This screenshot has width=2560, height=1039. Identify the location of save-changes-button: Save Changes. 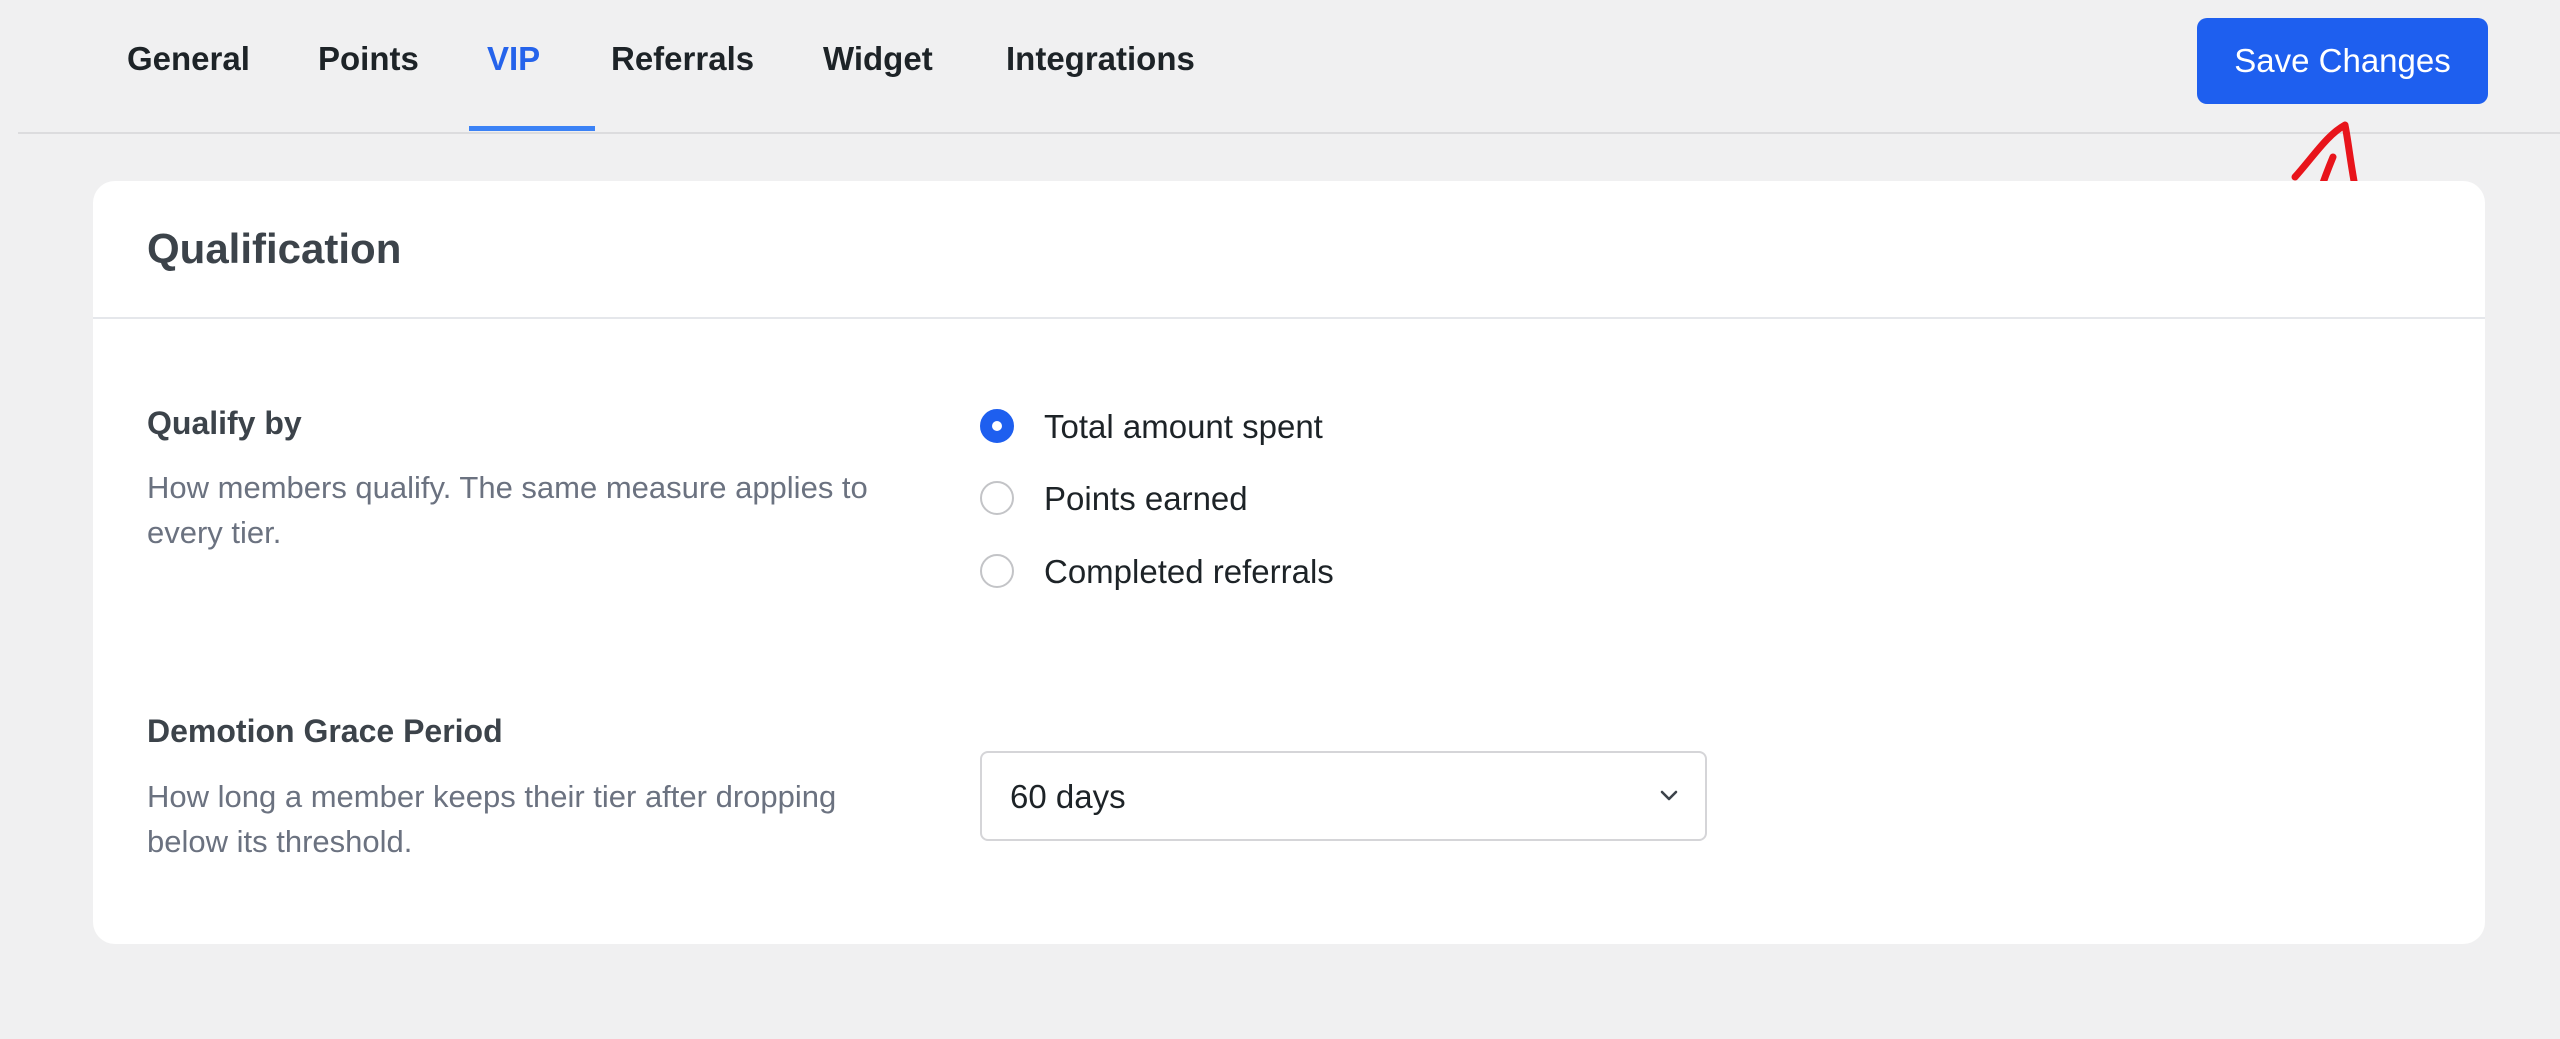
(2342, 61).